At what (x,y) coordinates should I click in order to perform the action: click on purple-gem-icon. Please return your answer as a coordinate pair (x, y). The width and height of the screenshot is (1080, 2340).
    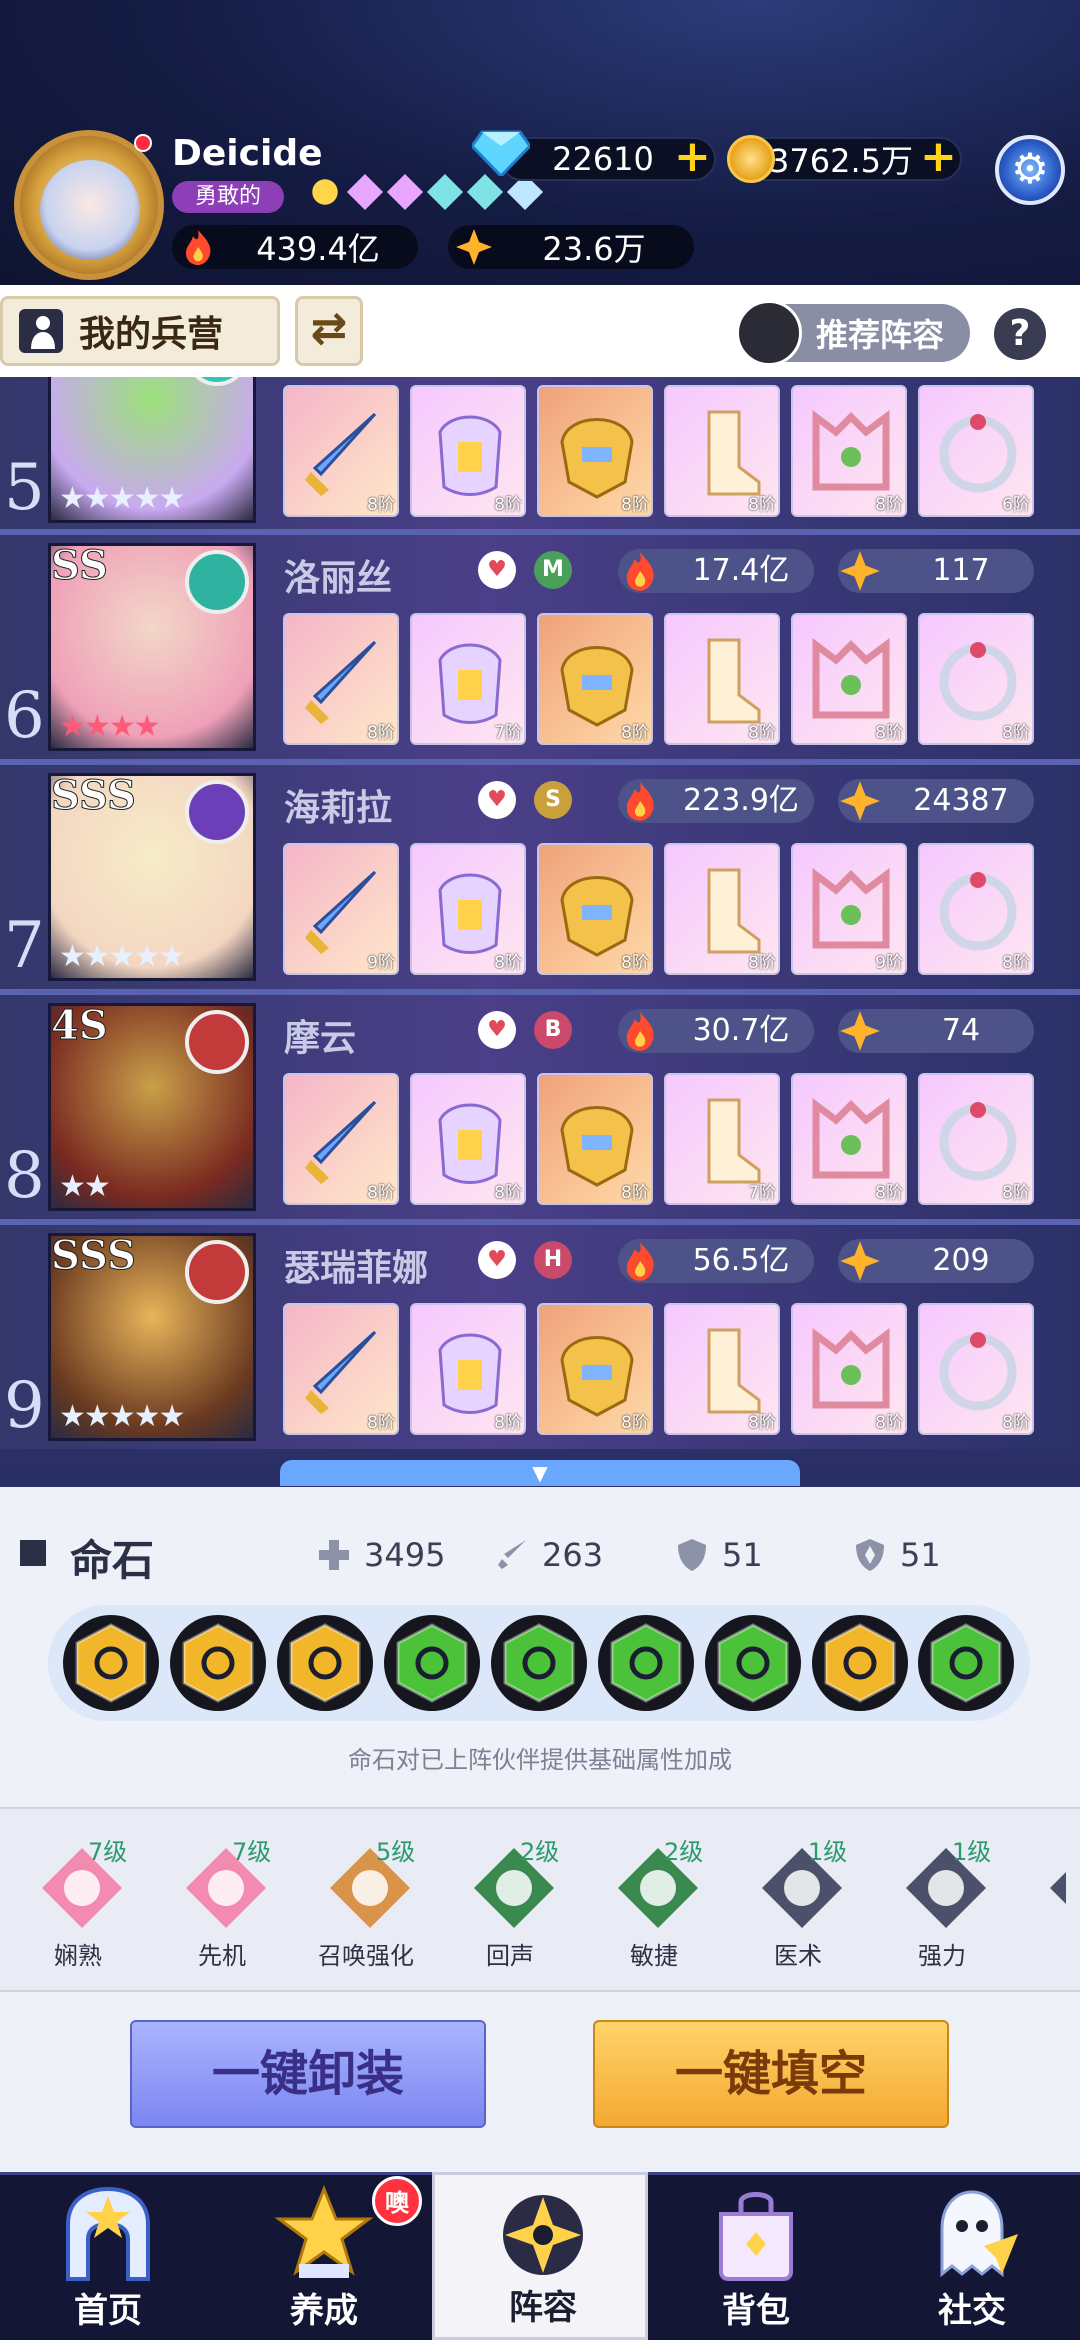
    Looking at the image, I should click on (365, 192).